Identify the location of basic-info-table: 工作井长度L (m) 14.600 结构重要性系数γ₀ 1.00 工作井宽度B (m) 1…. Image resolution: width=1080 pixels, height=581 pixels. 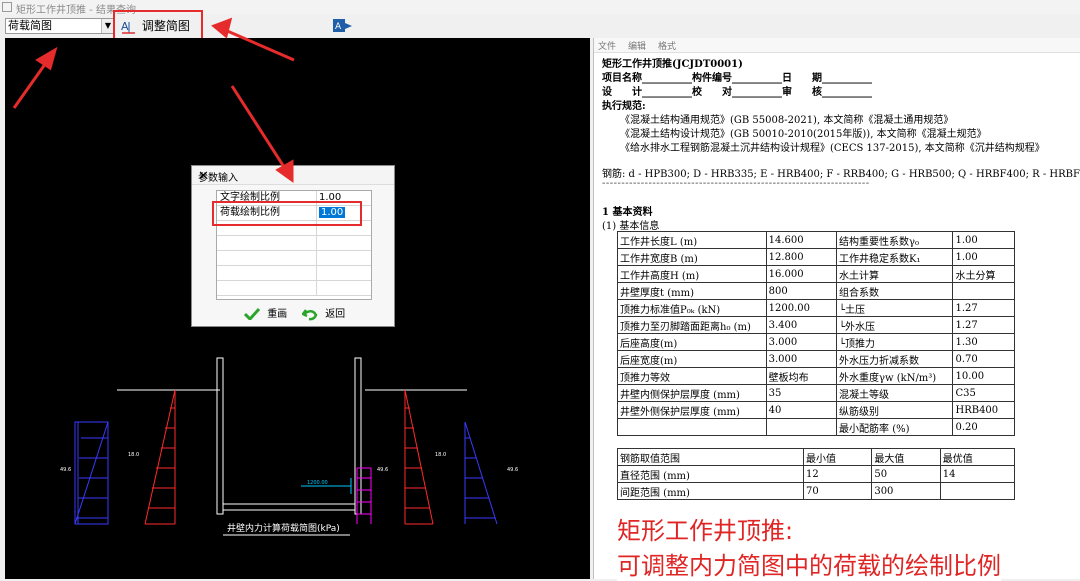
(816, 333).